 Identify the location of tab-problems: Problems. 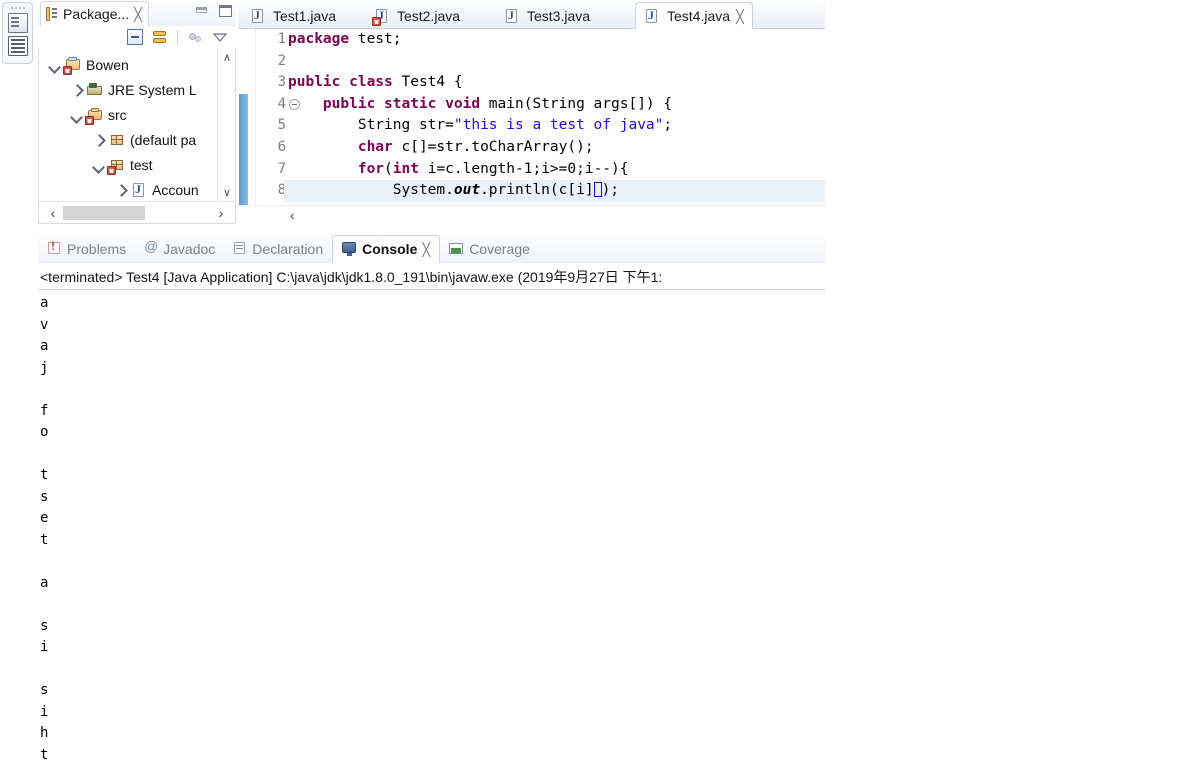
(86, 248).